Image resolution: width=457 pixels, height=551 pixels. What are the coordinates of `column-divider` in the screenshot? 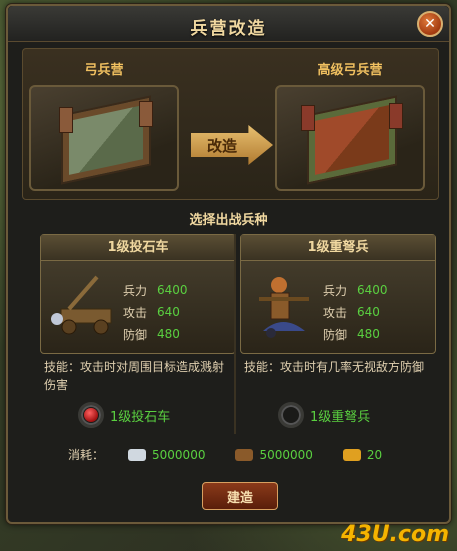 It's located at (235, 334).